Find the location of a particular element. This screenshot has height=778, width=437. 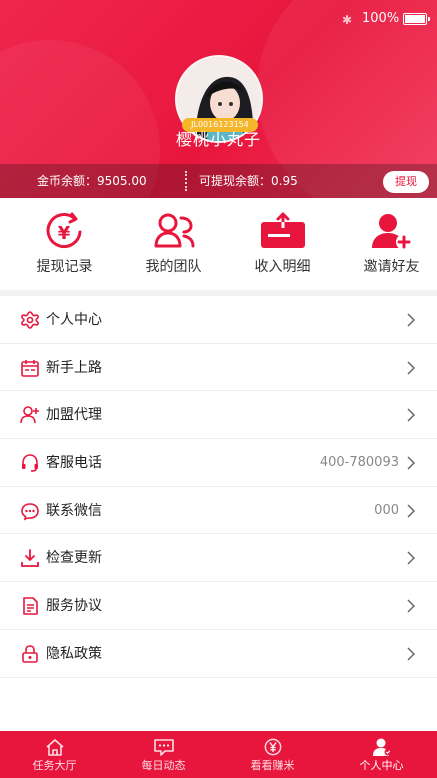

menu-item-check-update: 检查更新 is located at coordinates (218, 558).